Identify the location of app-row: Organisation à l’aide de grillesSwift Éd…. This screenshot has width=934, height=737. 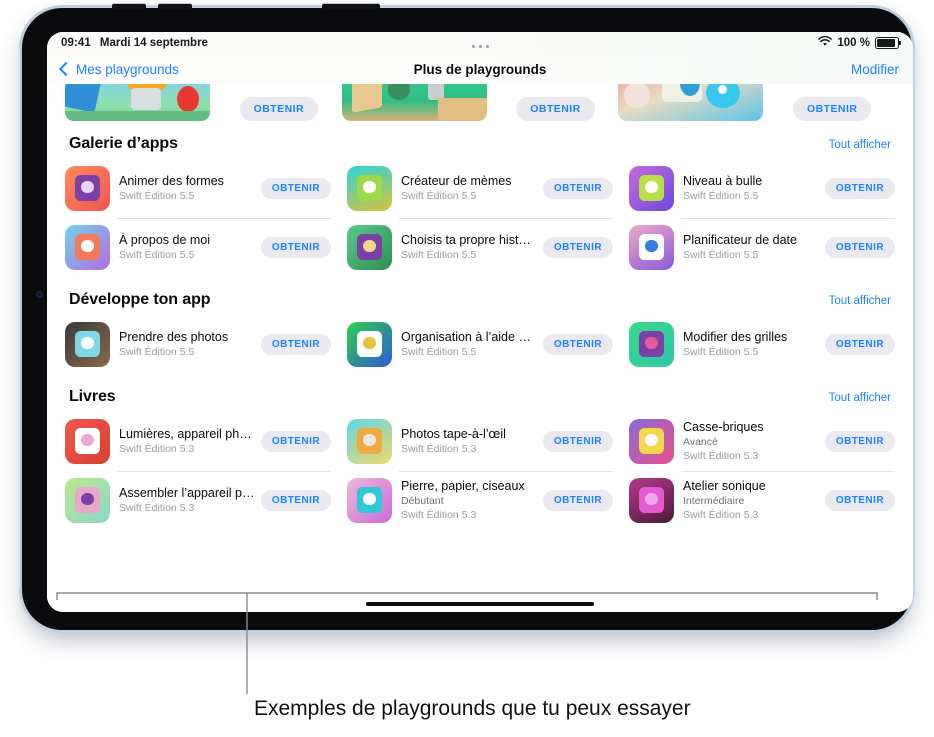
(480, 344).